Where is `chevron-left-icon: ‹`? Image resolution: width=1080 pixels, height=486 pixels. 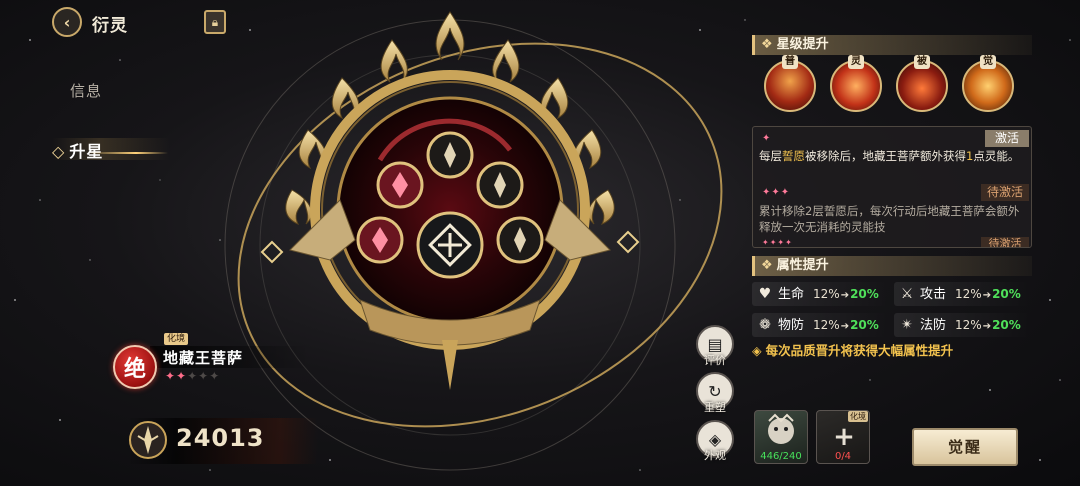
chevron-left-icon: ‹ is located at coordinates (67, 22).